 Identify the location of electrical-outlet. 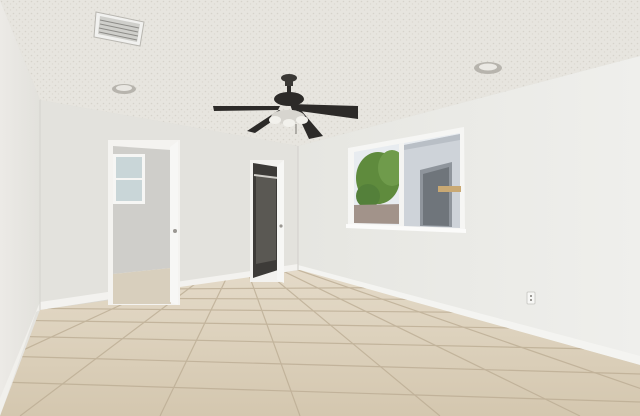
(531, 298).